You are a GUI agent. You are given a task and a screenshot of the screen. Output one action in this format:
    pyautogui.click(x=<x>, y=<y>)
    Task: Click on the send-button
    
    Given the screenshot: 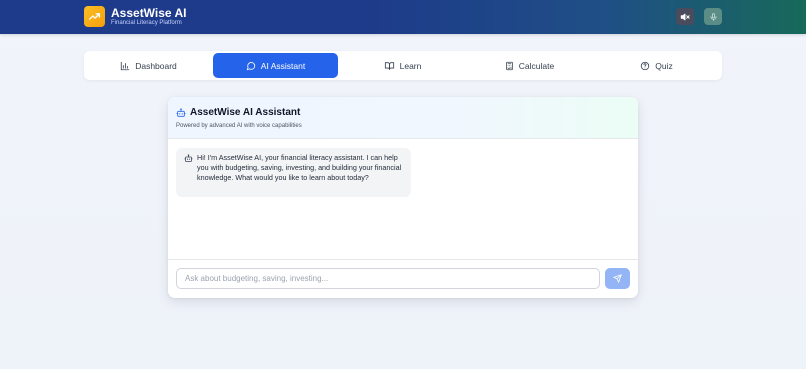 What is the action you would take?
    pyautogui.click(x=617, y=278)
    